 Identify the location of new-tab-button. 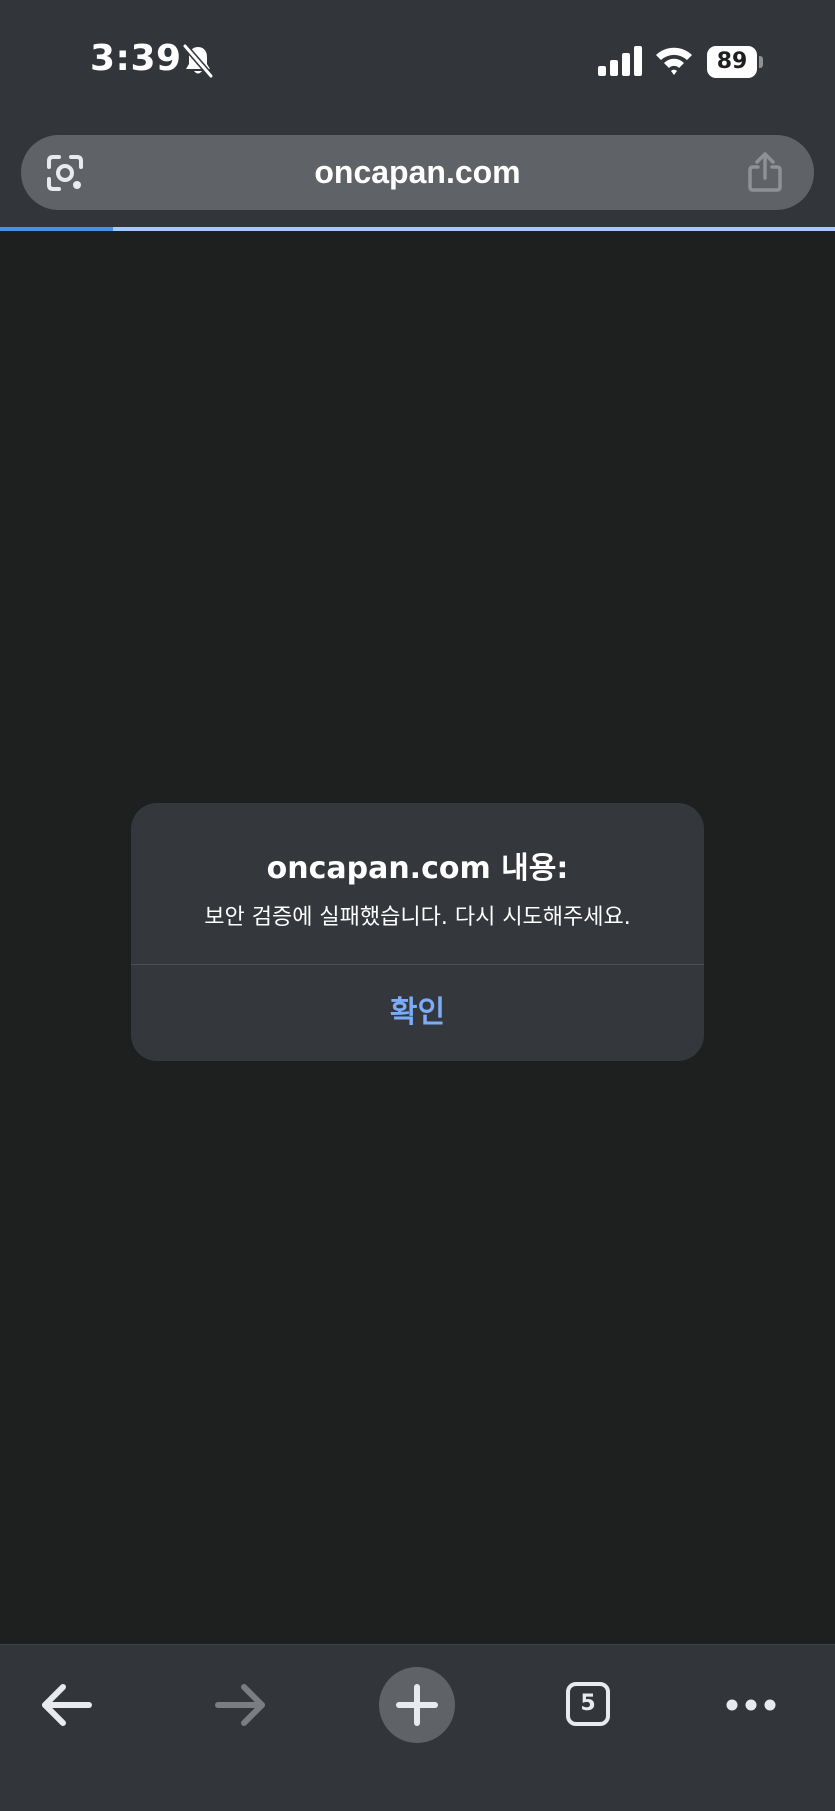
(417, 1705).